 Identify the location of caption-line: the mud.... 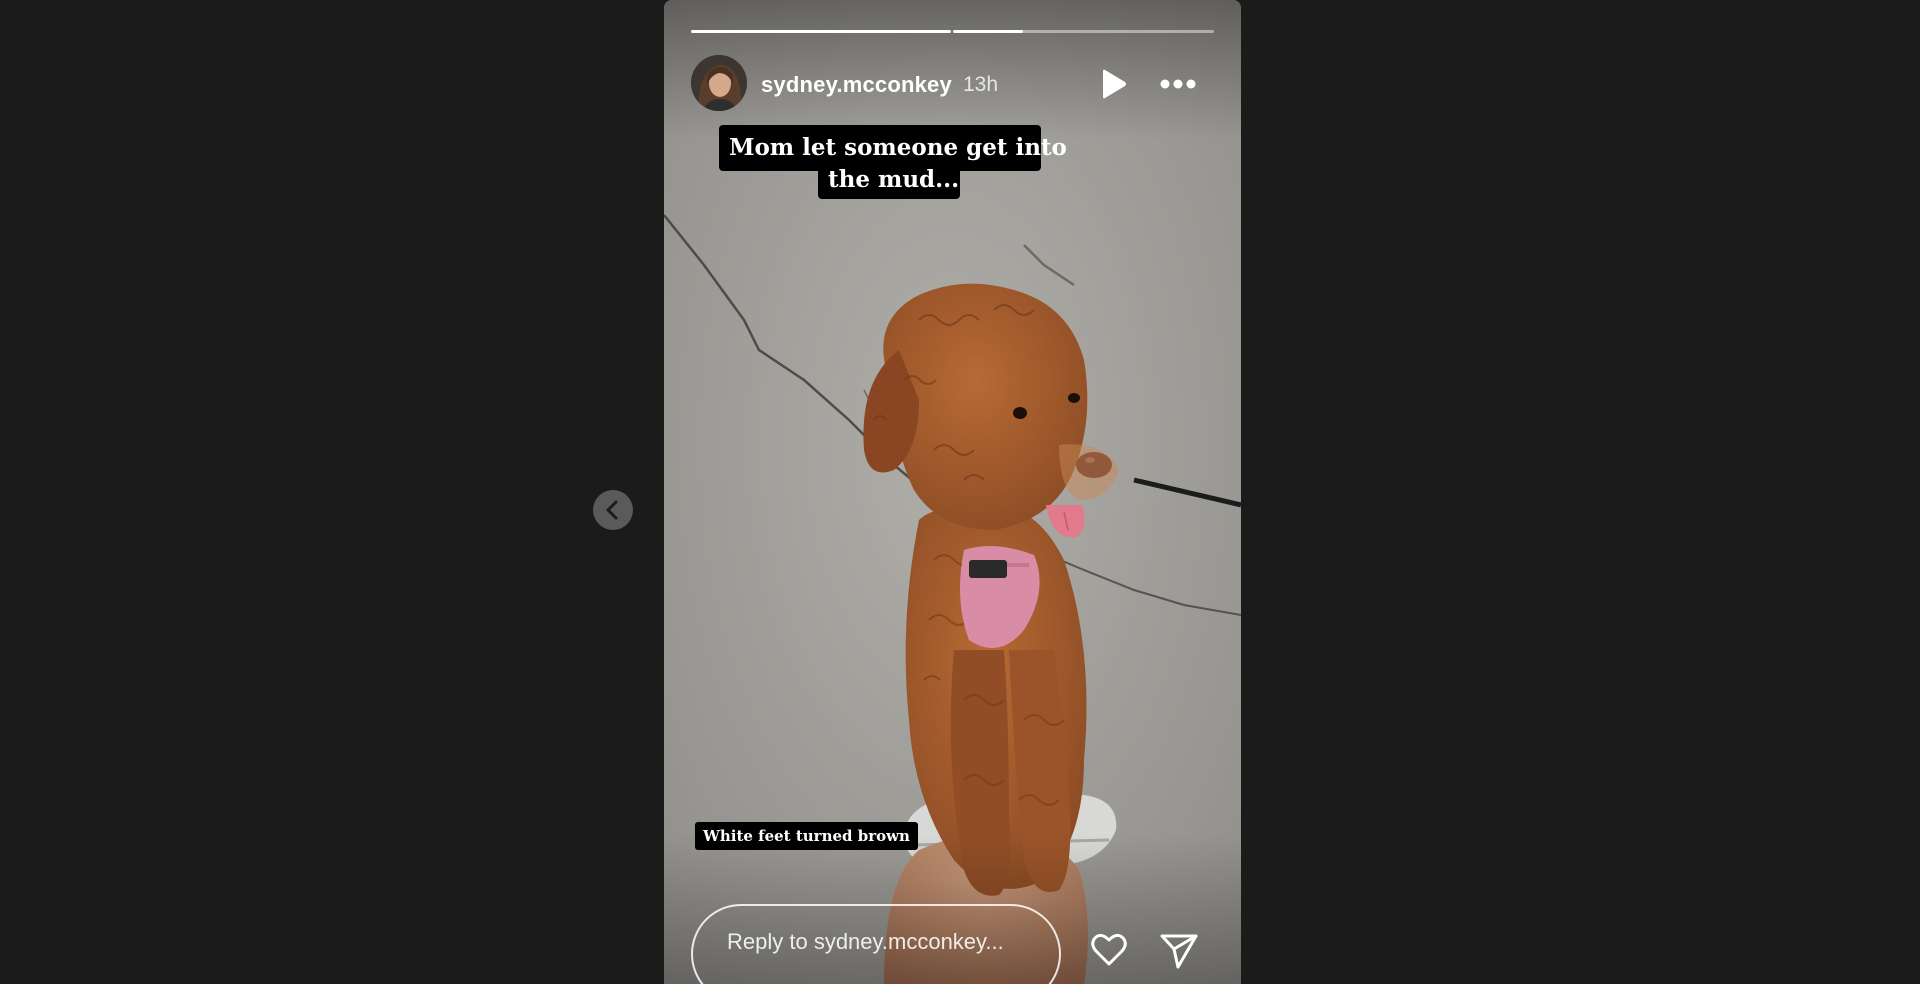
(889, 180).